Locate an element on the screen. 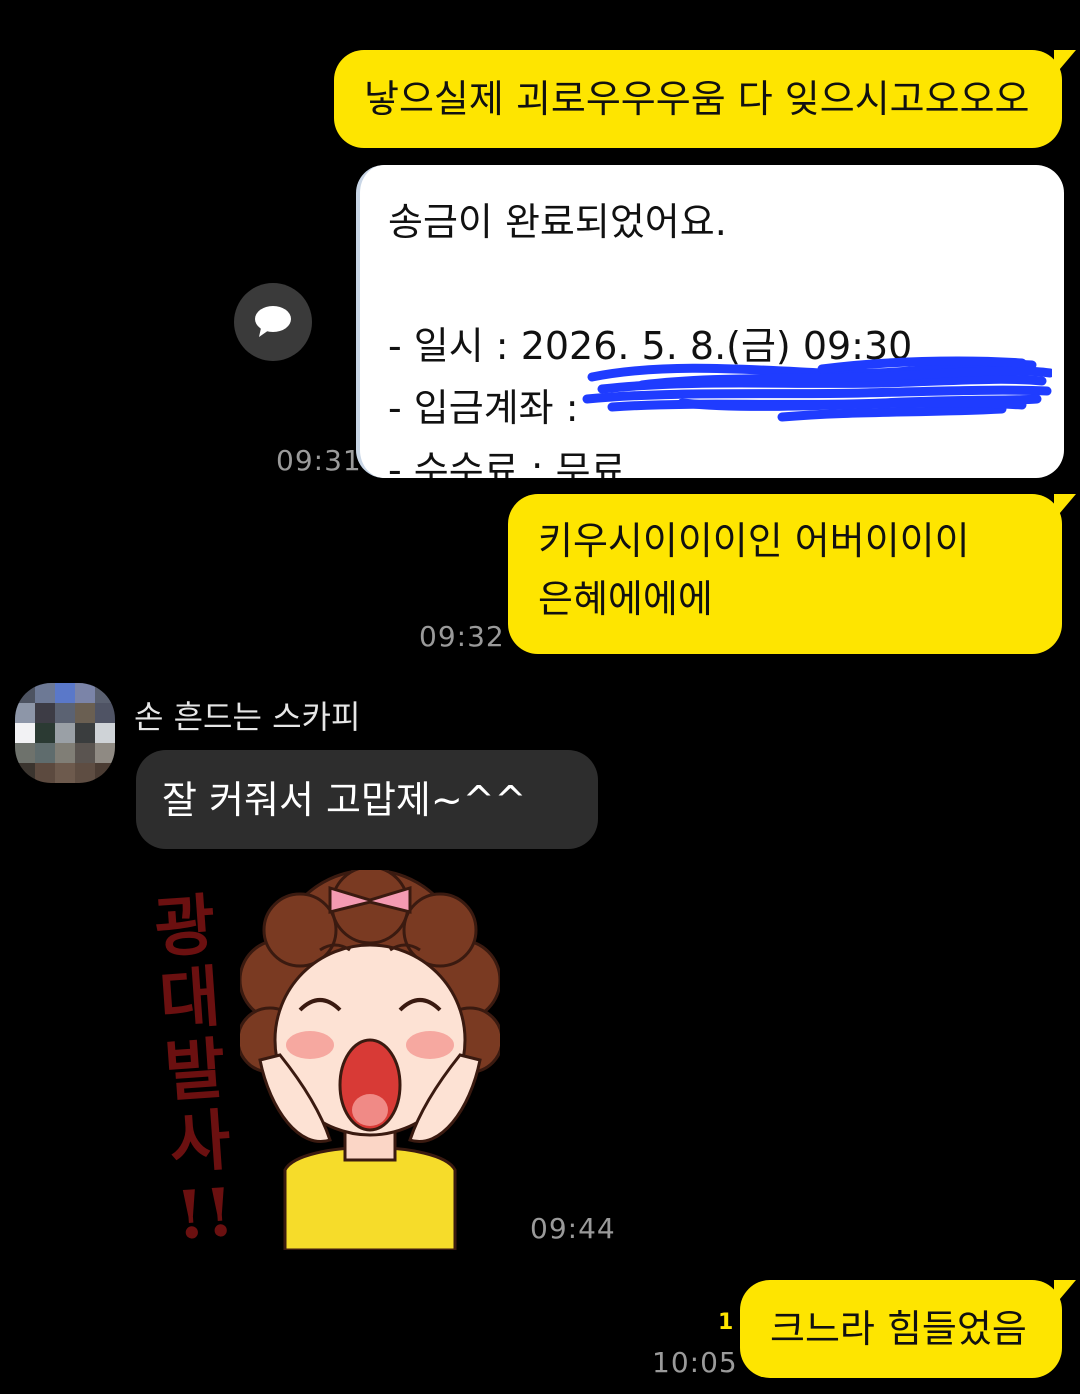 The image size is (1080, 1394). message-bubble-1: 낳으실제 괴로우우우움 다 잊으시고오오오 is located at coordinates (705, 99).